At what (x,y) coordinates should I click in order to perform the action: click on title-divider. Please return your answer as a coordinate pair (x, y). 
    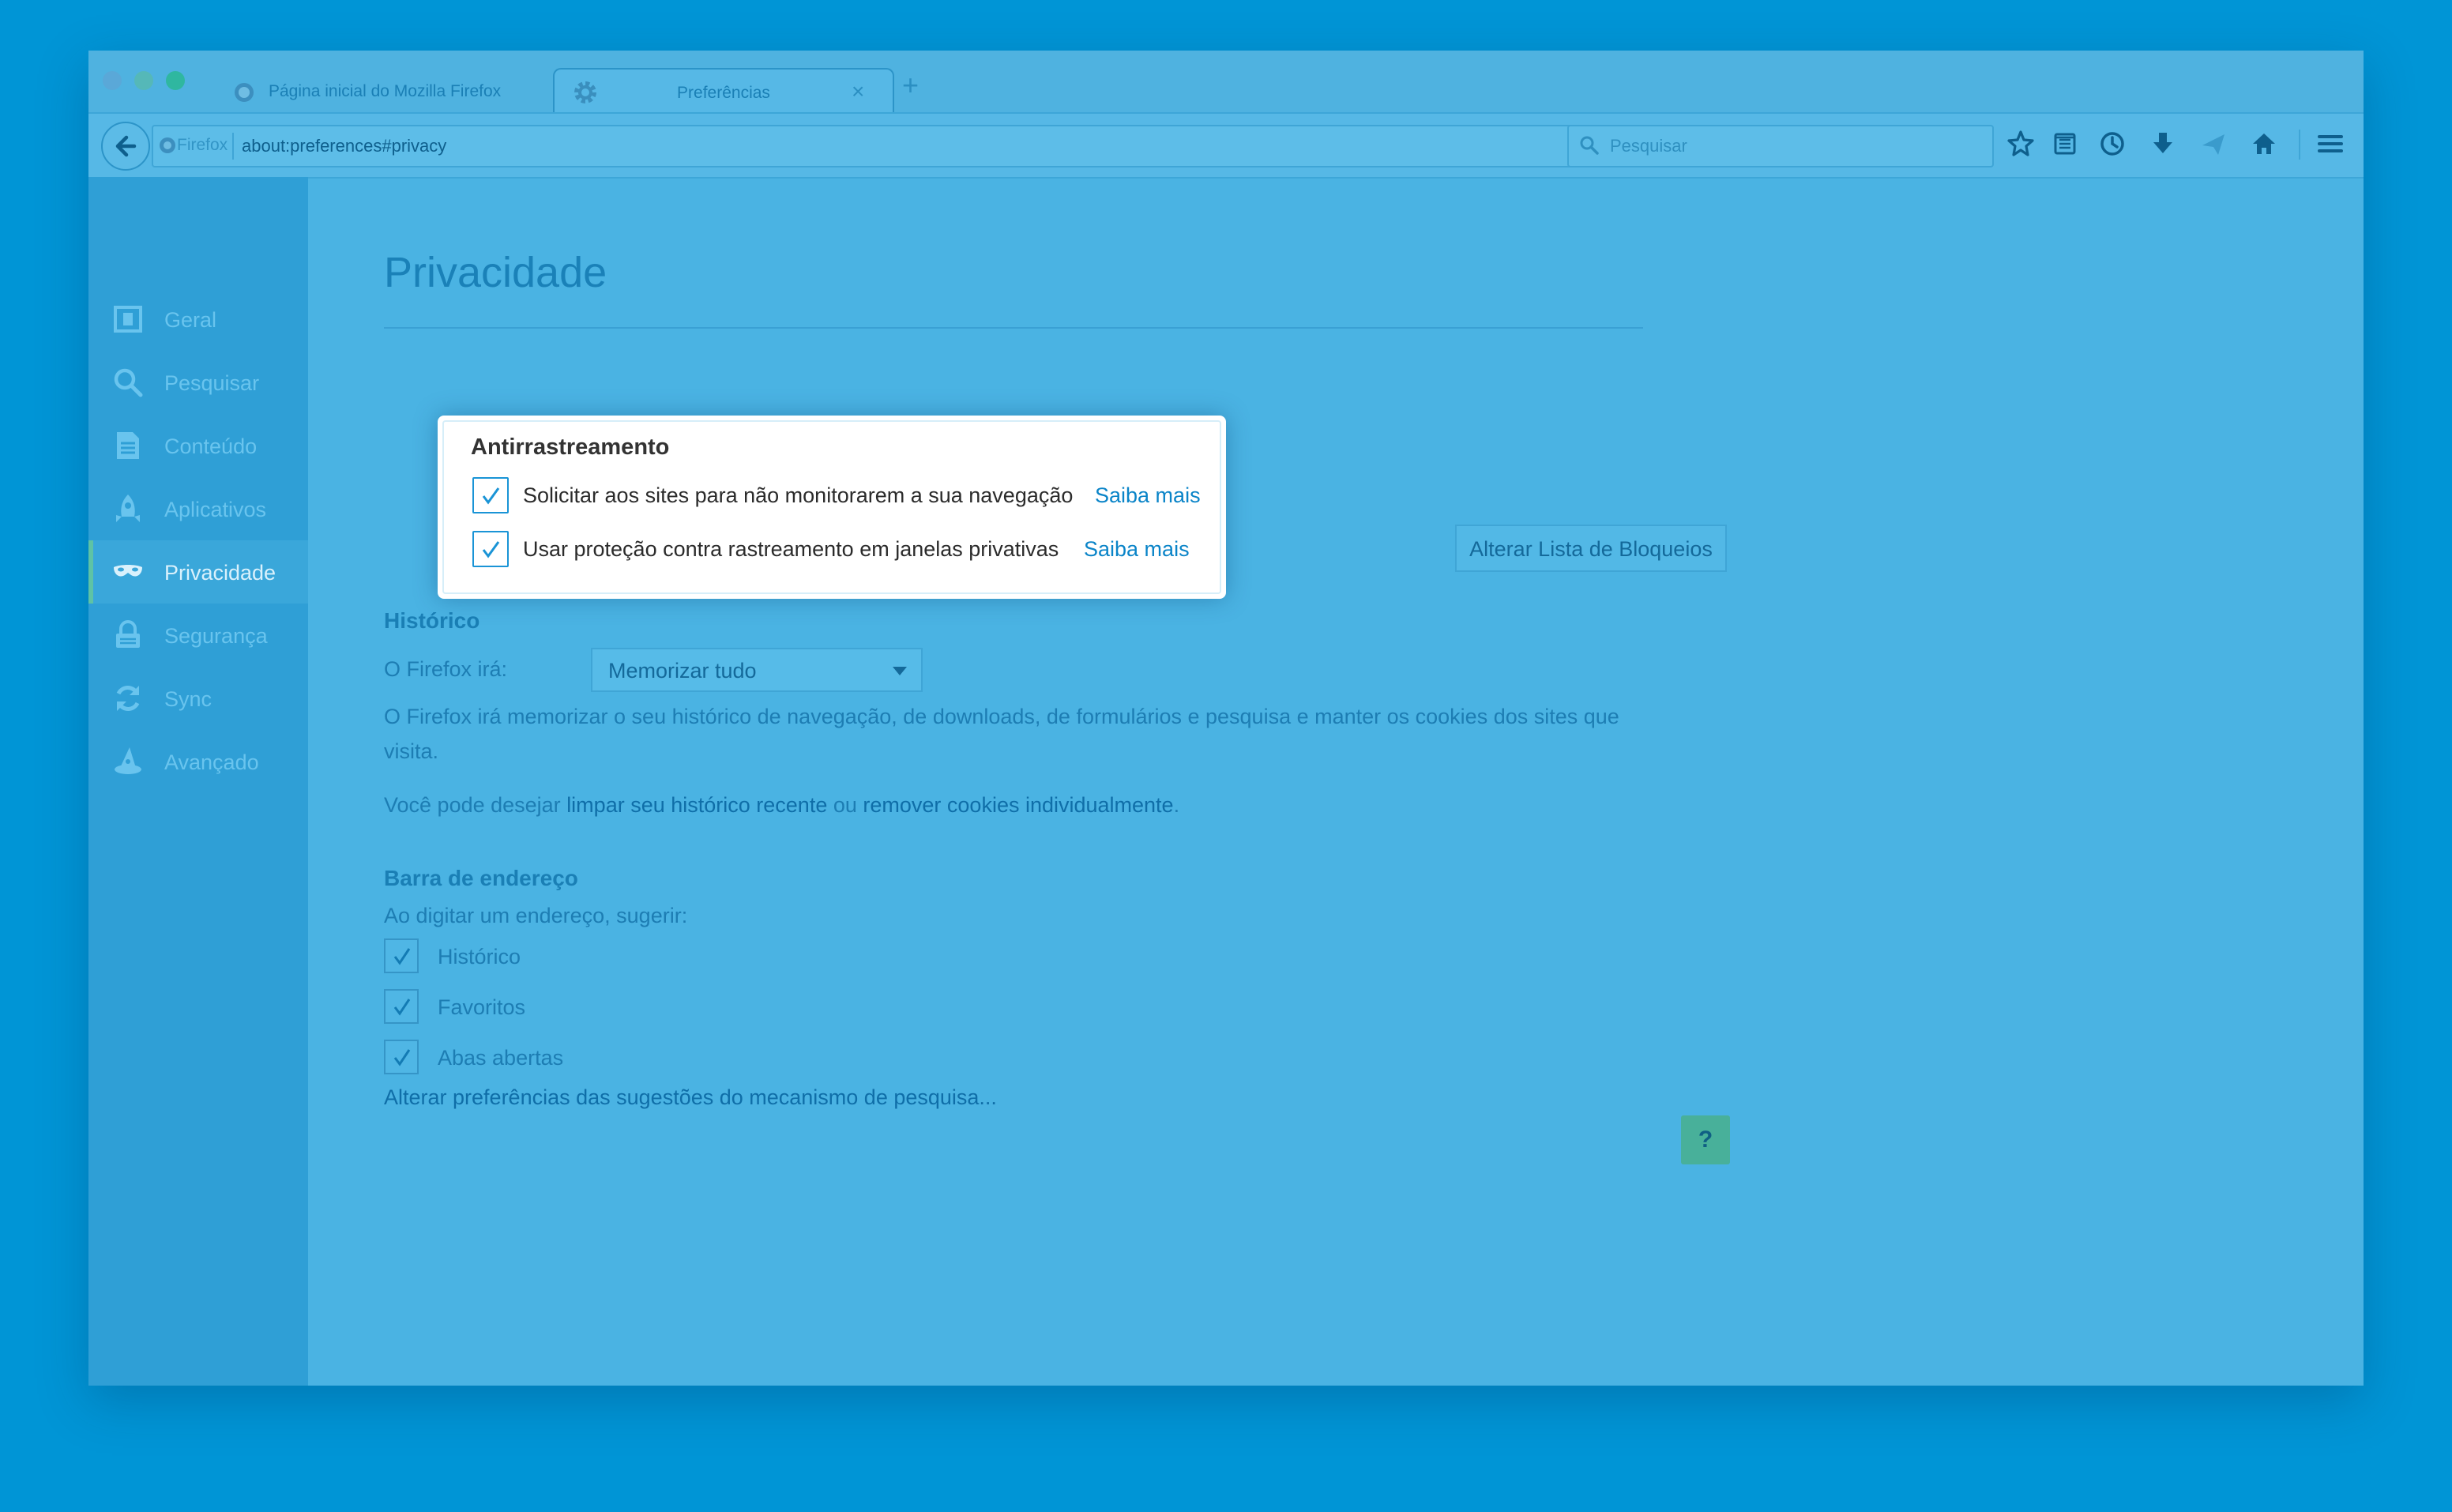
    Looking at the image, I should click on (1014, 328).